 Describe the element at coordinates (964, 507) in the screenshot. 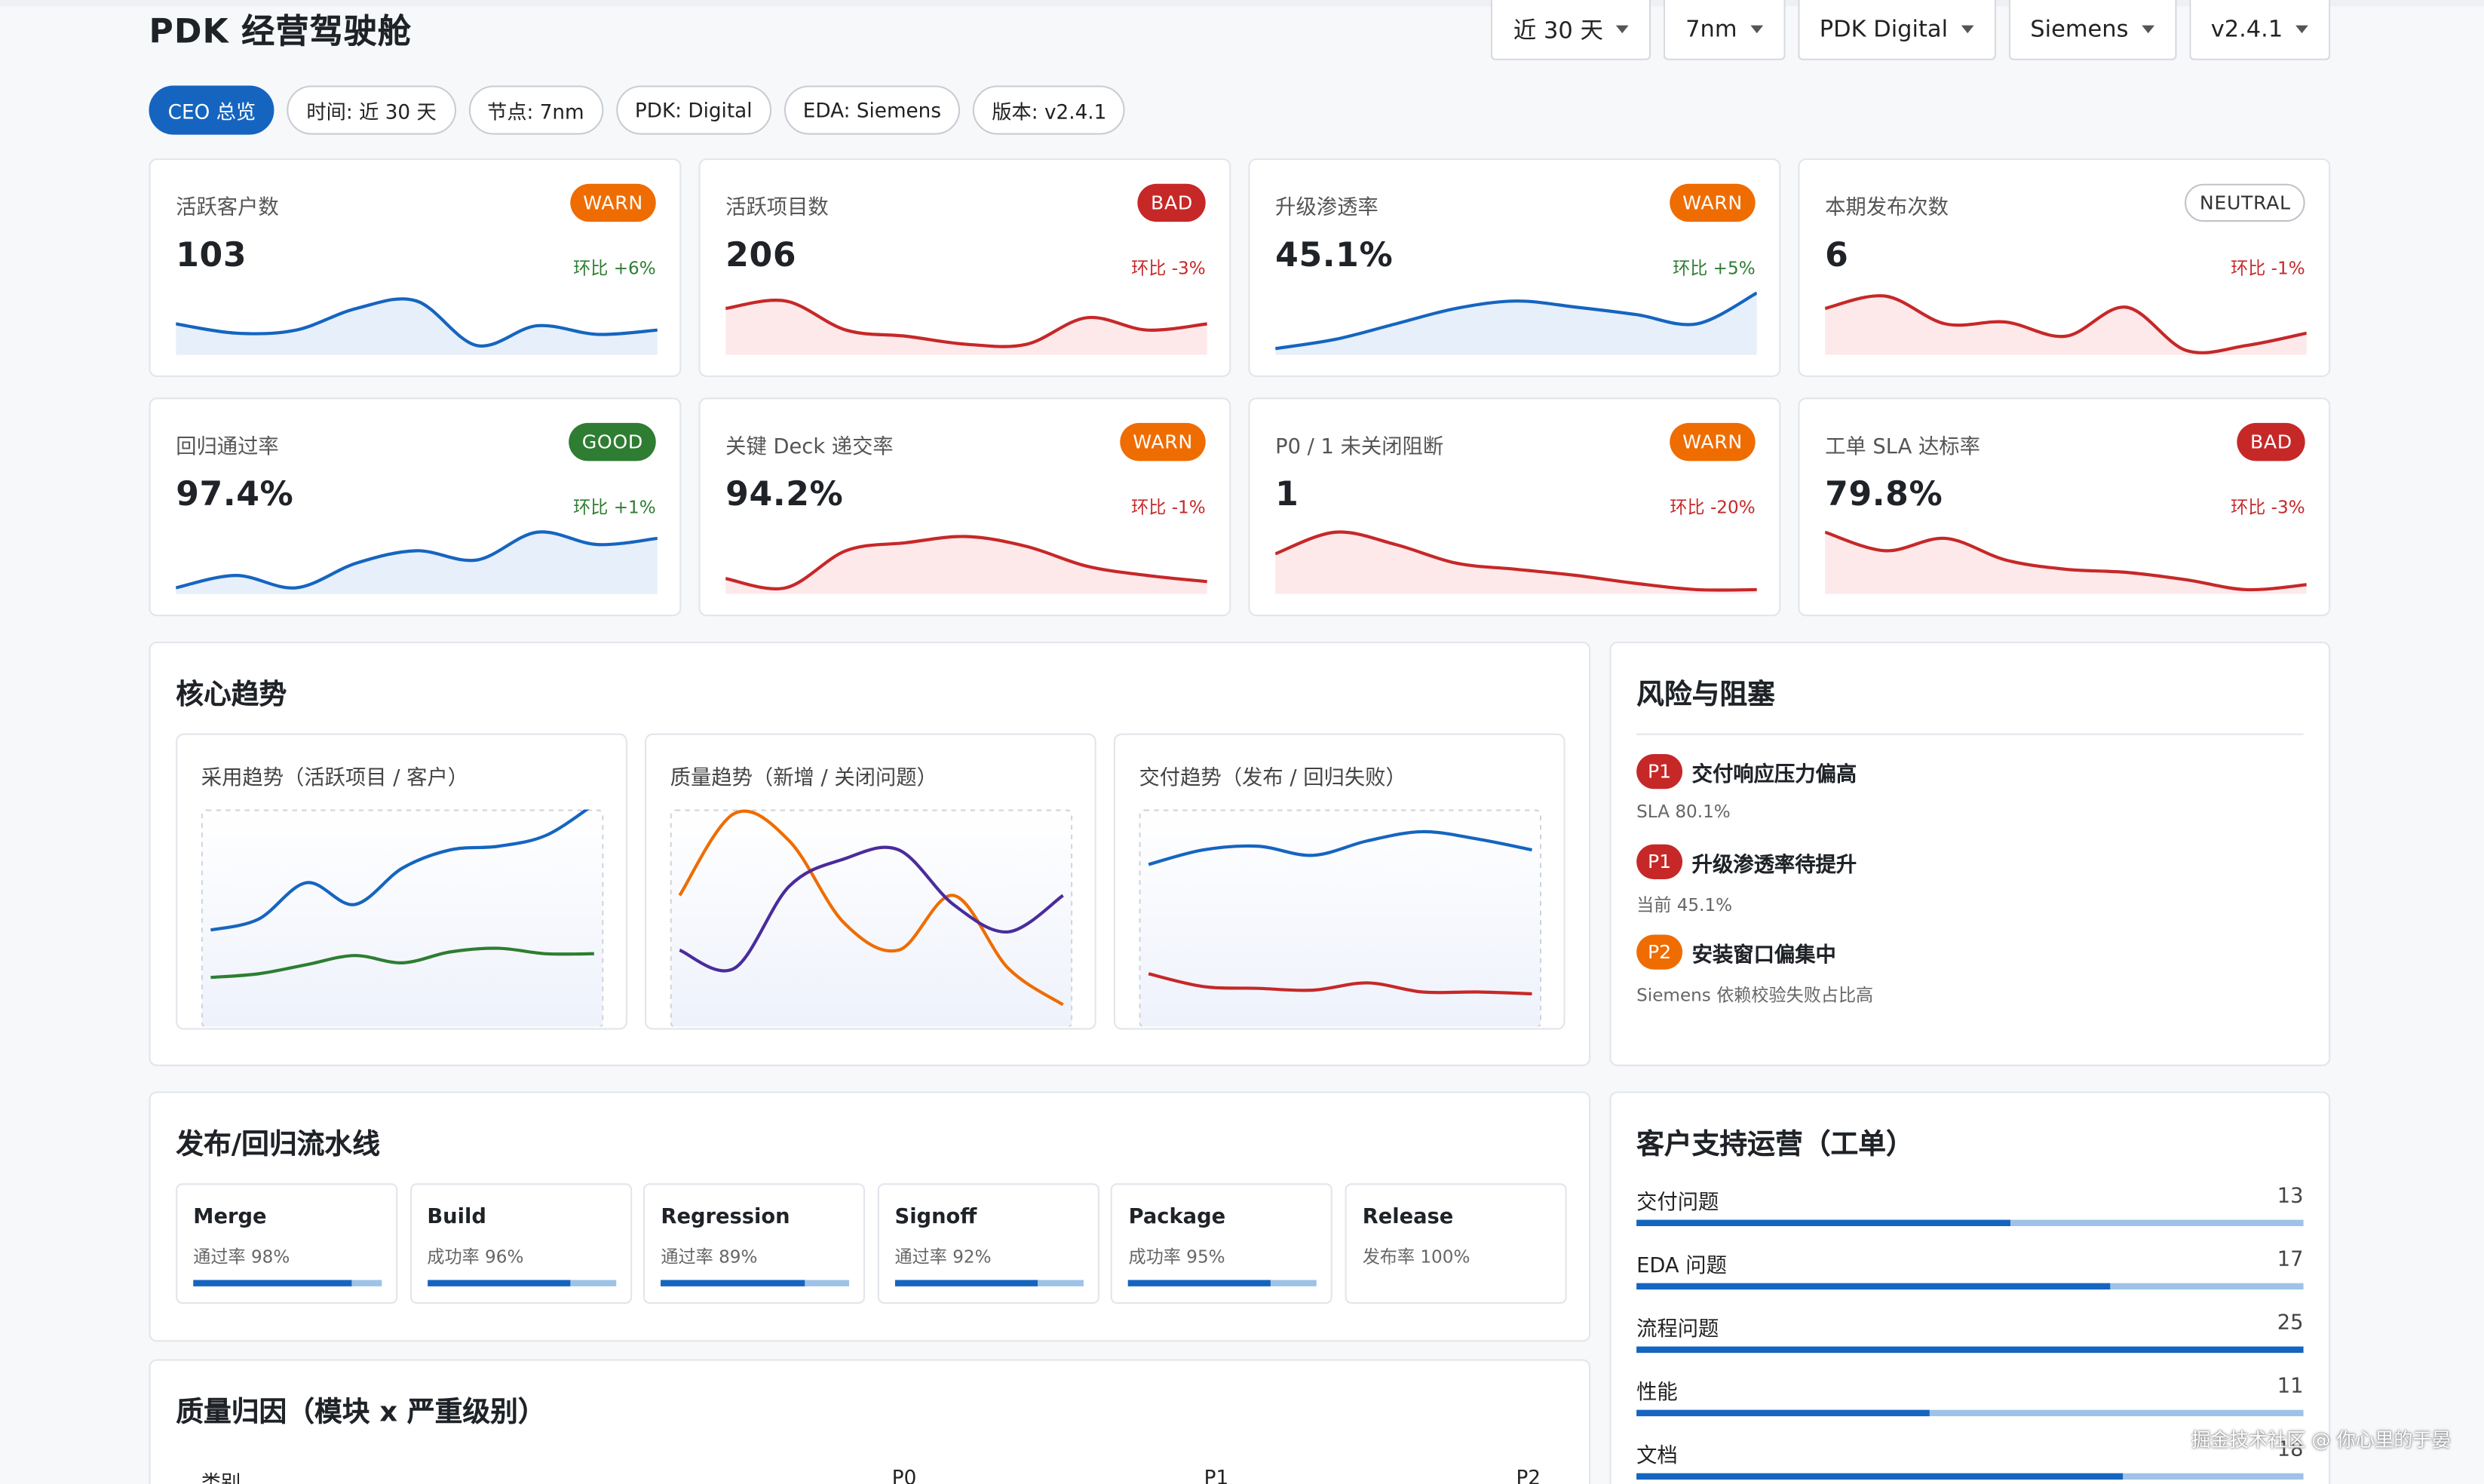

I see `kpi-card: 关键 Deck 递交率 WARN 94.2% 环比 -1%` at that location.